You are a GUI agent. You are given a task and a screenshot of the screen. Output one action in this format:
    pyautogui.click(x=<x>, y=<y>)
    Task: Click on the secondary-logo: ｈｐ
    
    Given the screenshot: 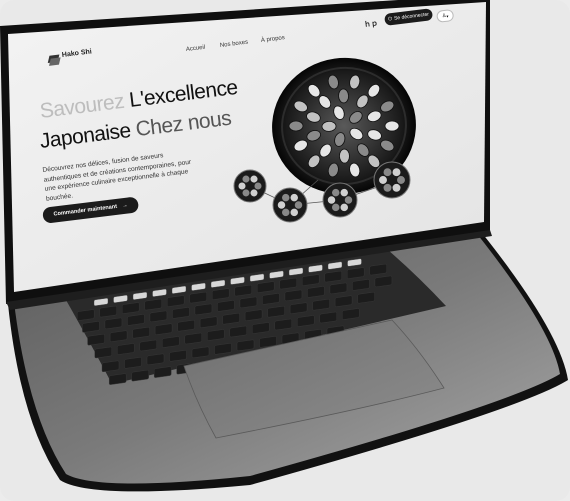 What is the action you would take?
    pyautogui.click(x=371, y=24)
    